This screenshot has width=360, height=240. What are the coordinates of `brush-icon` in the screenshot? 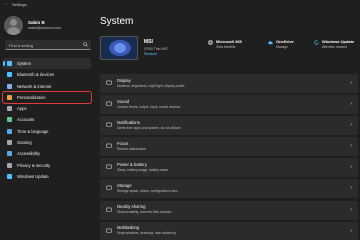 It's located at (9, 97).